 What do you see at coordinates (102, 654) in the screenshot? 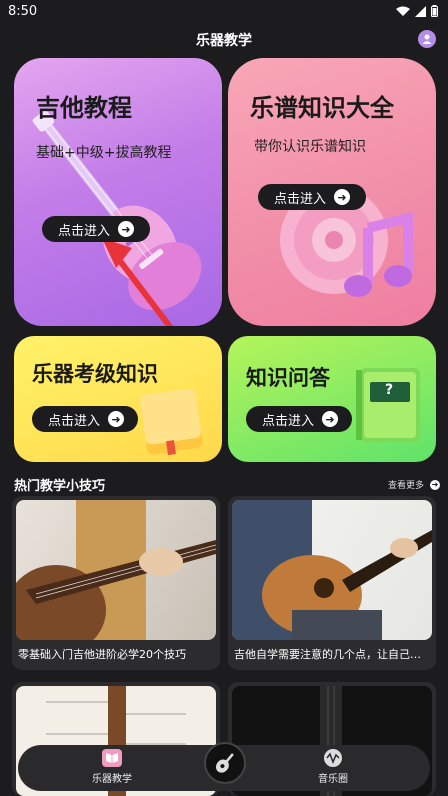
I see `tip-caption: 零基础入门吉他进阶必学20个技巧` at bounding box center [102, 654].